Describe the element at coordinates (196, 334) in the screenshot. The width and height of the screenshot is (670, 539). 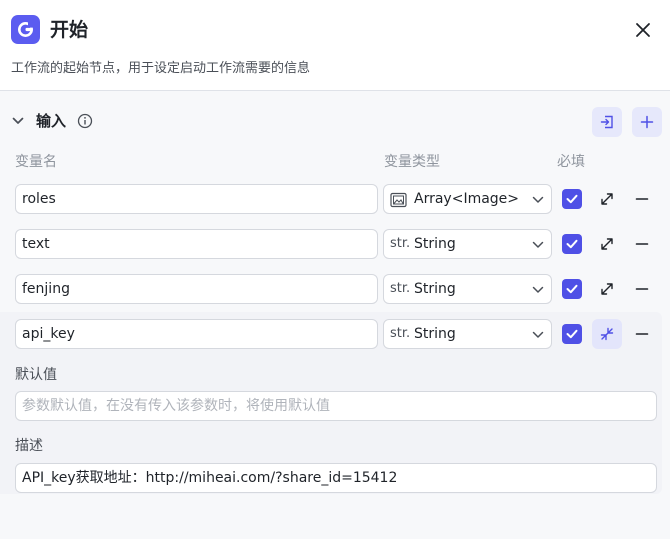
I see `variable-name-input: api_key` at that location.